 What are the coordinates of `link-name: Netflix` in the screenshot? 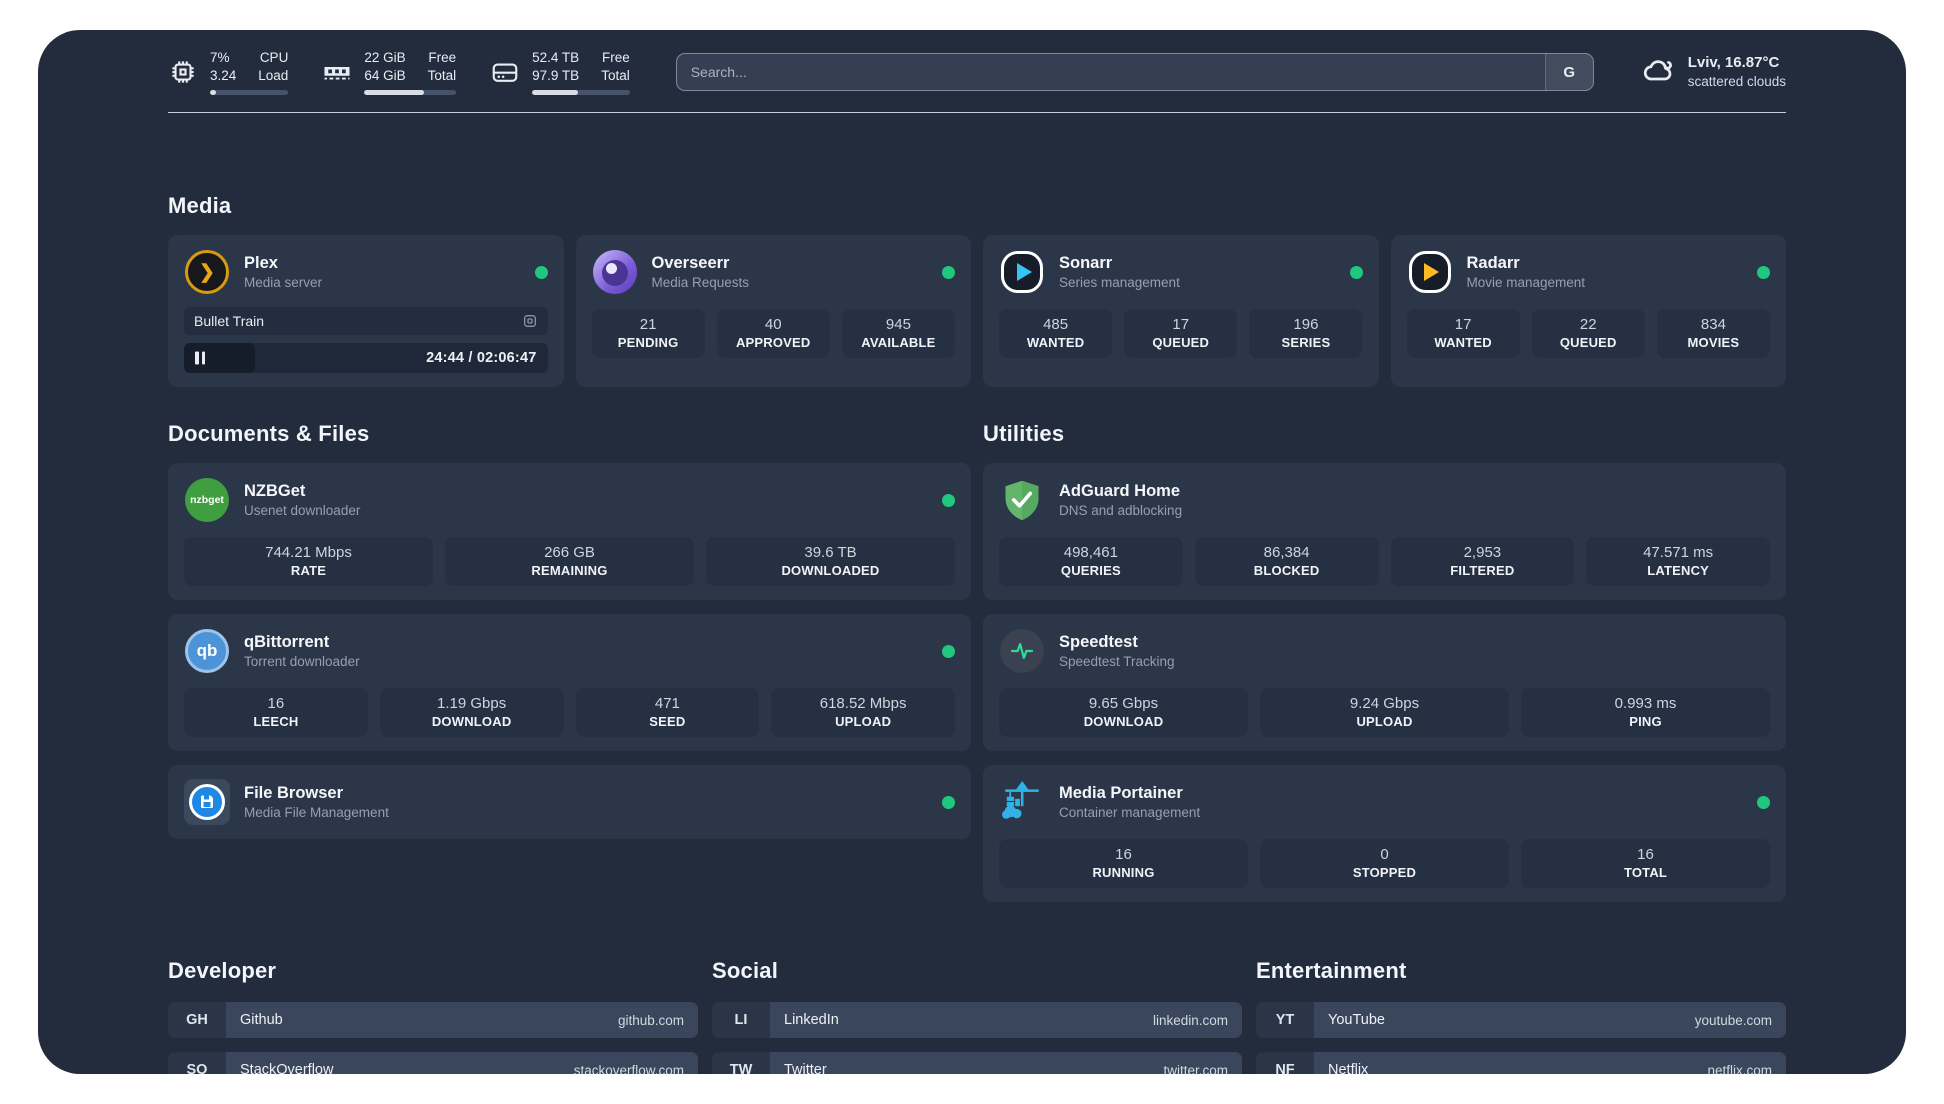 It's located at (1348, 1068).